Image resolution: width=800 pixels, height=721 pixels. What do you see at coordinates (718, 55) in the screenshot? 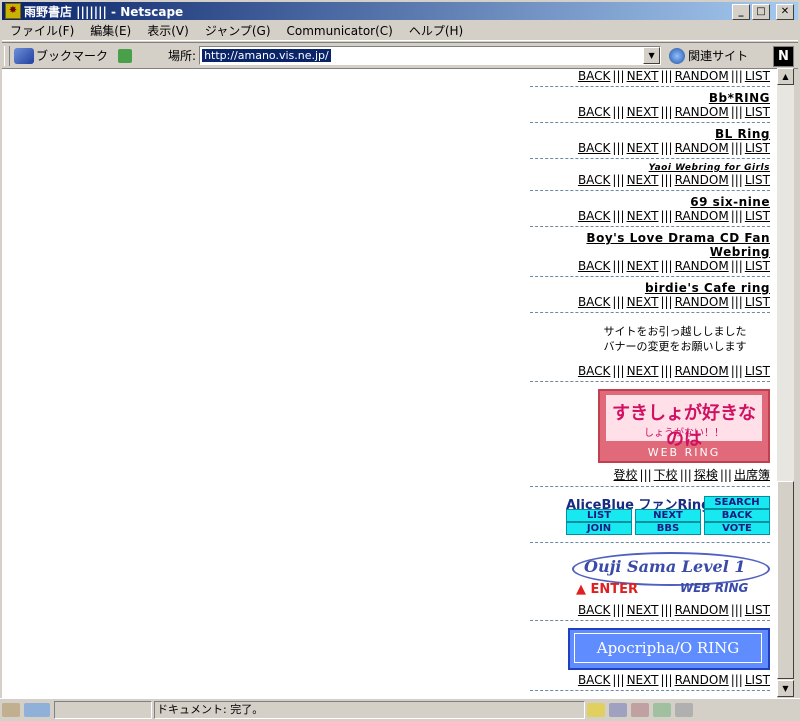
I see `related-sites-button: 関連サイト` at bounding box center [718, 55].